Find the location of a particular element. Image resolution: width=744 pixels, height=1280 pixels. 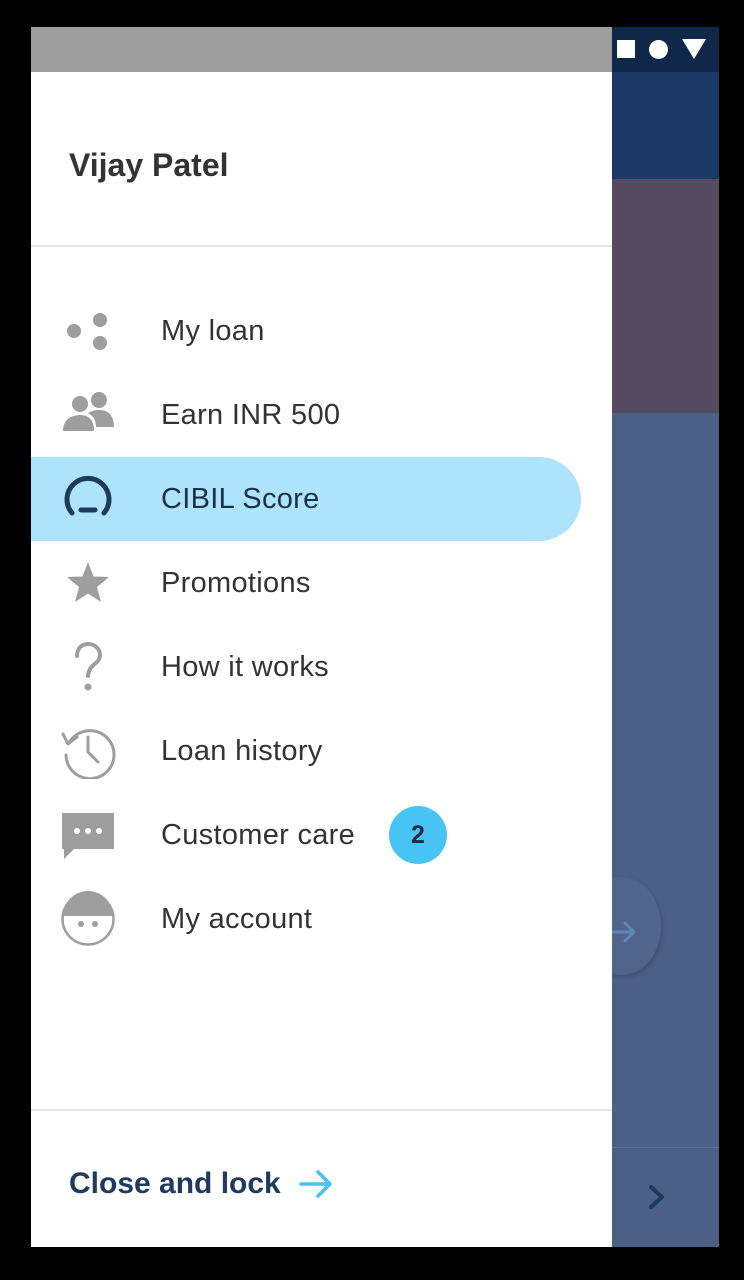

menu-item-label: Loan history is located at coordinates (242, 750).